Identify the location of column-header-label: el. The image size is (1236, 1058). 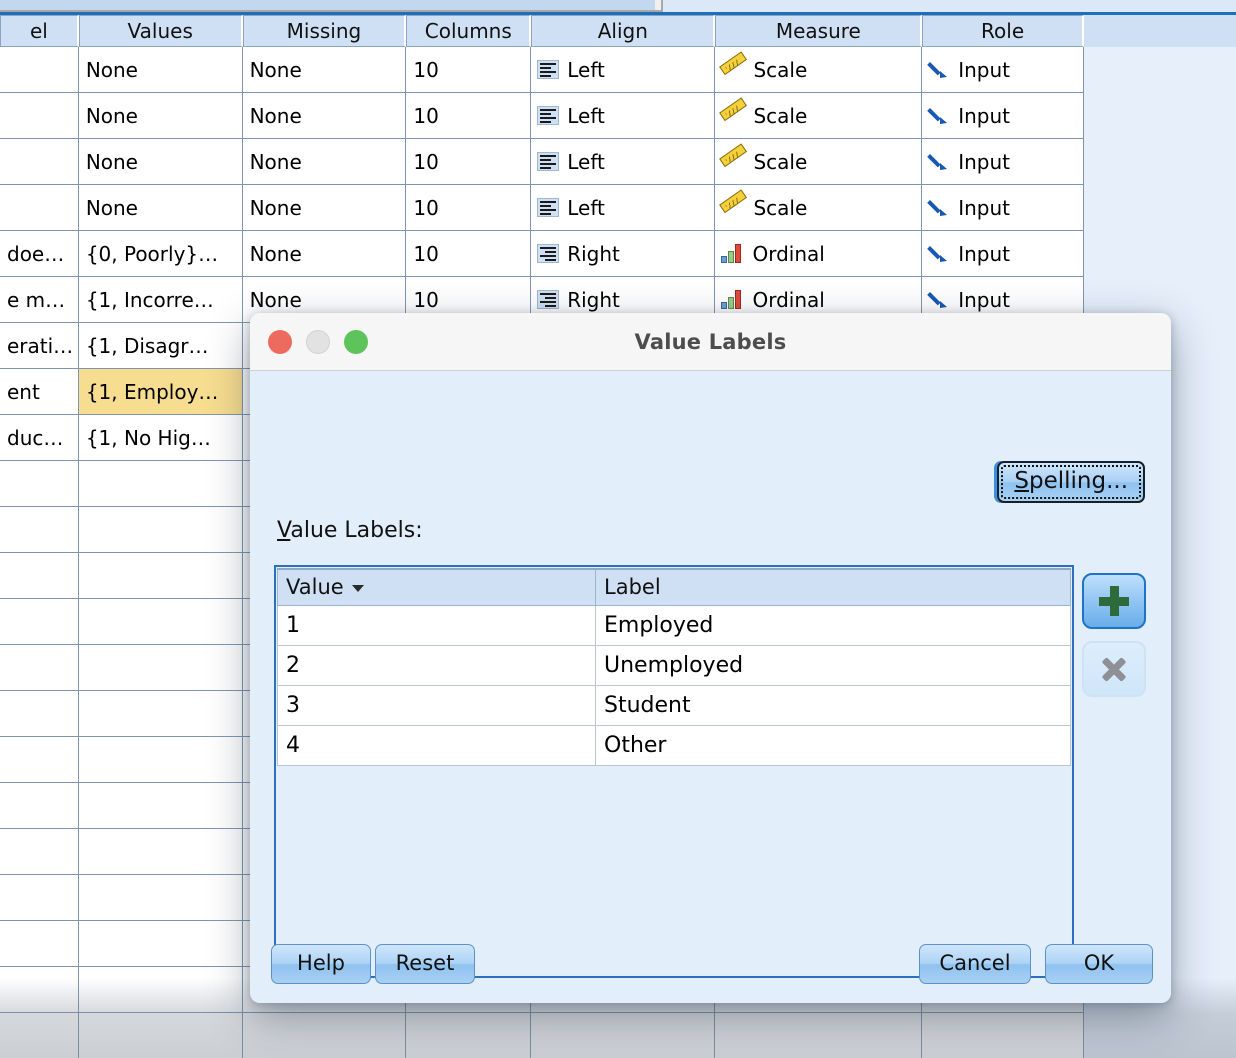
(39, 31).